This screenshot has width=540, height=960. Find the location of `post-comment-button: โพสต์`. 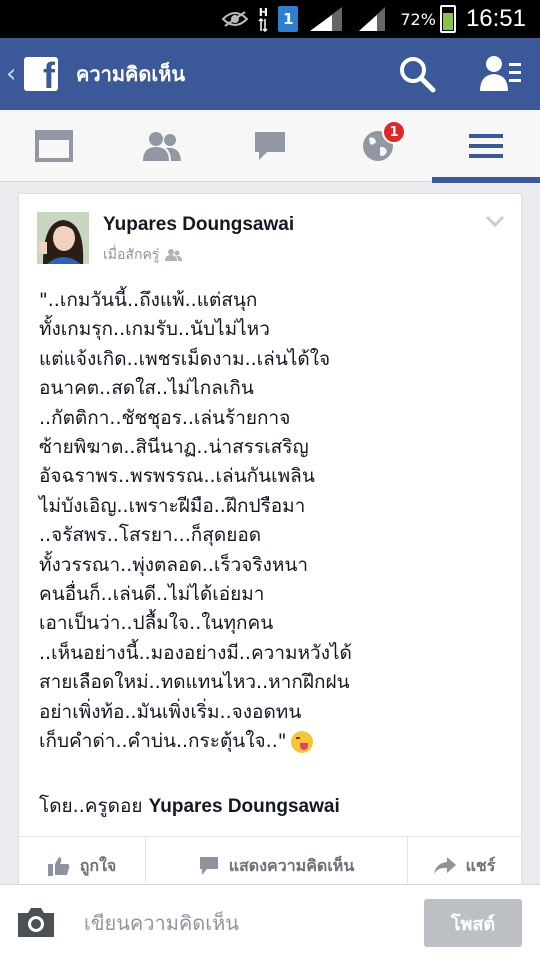

post-comment-button: โพสต์ is located at coordinates (473, 923).